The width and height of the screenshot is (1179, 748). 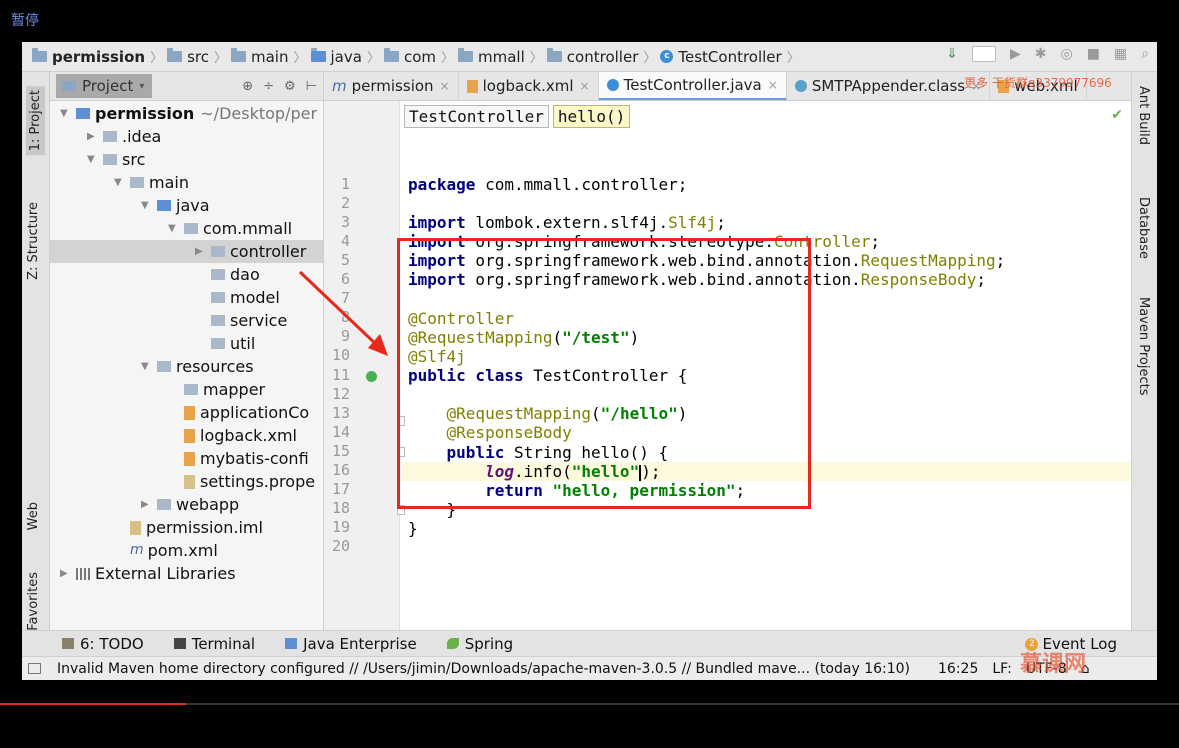 I want to click on tree-item: m pom.xml, so click(x=186, y=550).